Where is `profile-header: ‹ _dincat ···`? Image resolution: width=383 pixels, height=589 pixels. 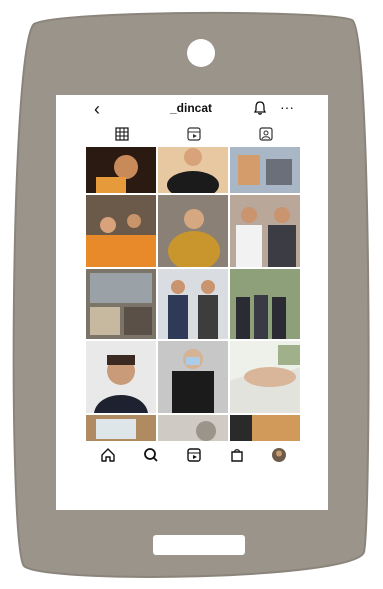 profile-header: ‹ _dincat ··· is located at coordinates (192, 109).